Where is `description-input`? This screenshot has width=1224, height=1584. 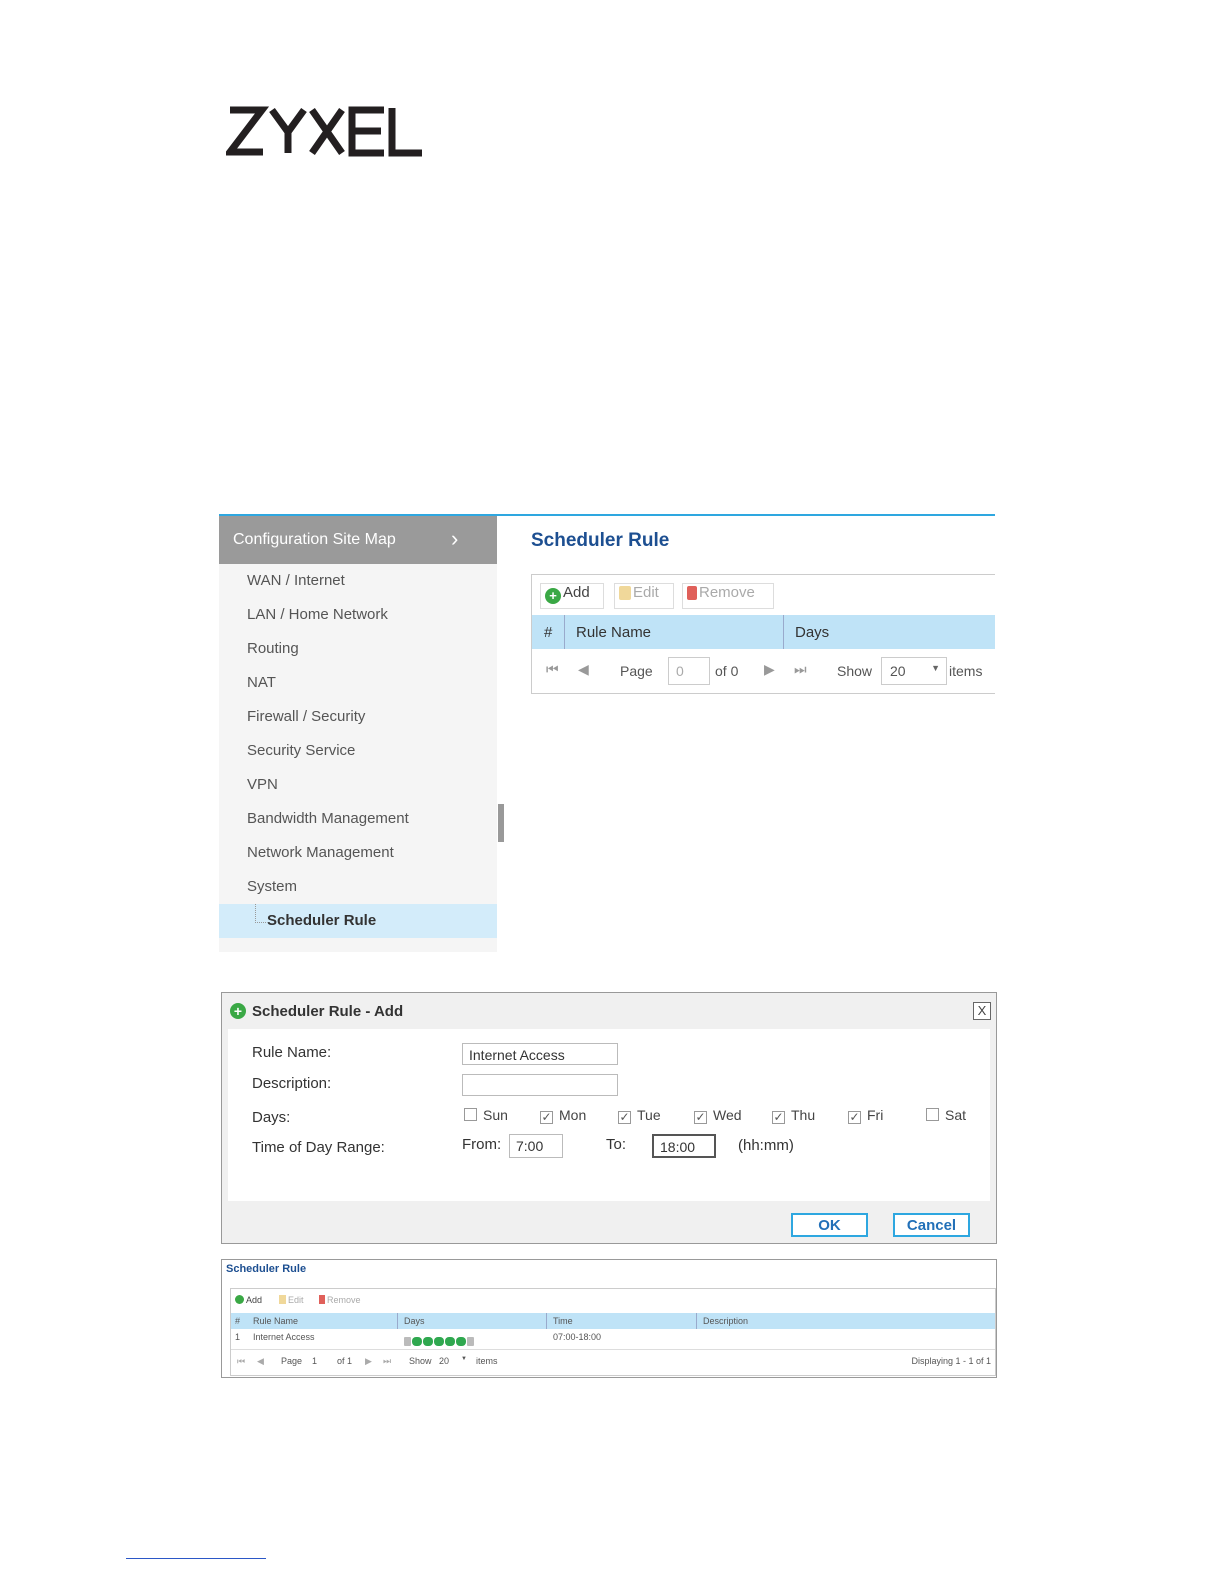 description-input is located at coordinates (540, 1085).